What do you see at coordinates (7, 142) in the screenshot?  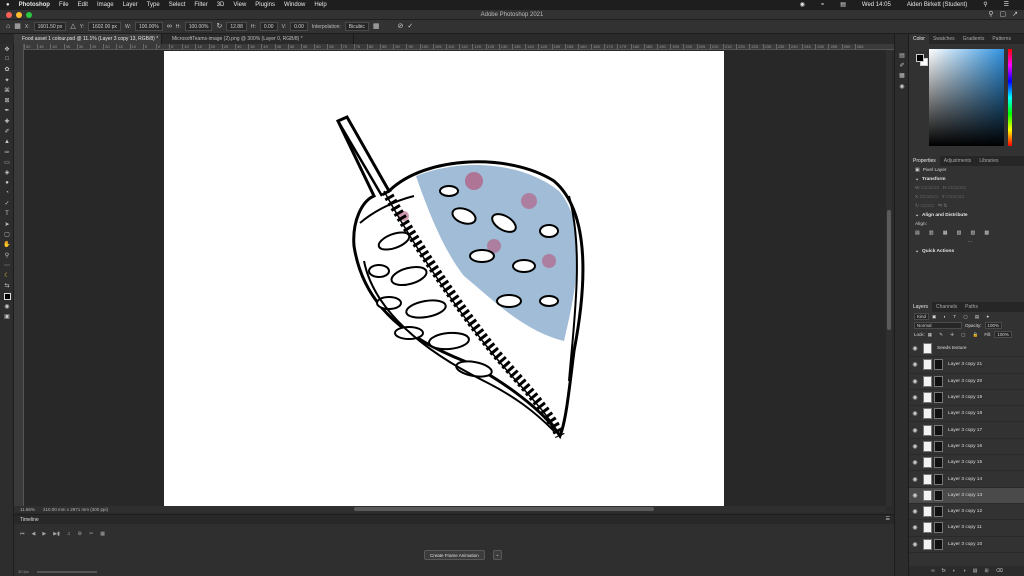 I see `clone-stamp-icon: ▲` at bounding box center [7, 142].